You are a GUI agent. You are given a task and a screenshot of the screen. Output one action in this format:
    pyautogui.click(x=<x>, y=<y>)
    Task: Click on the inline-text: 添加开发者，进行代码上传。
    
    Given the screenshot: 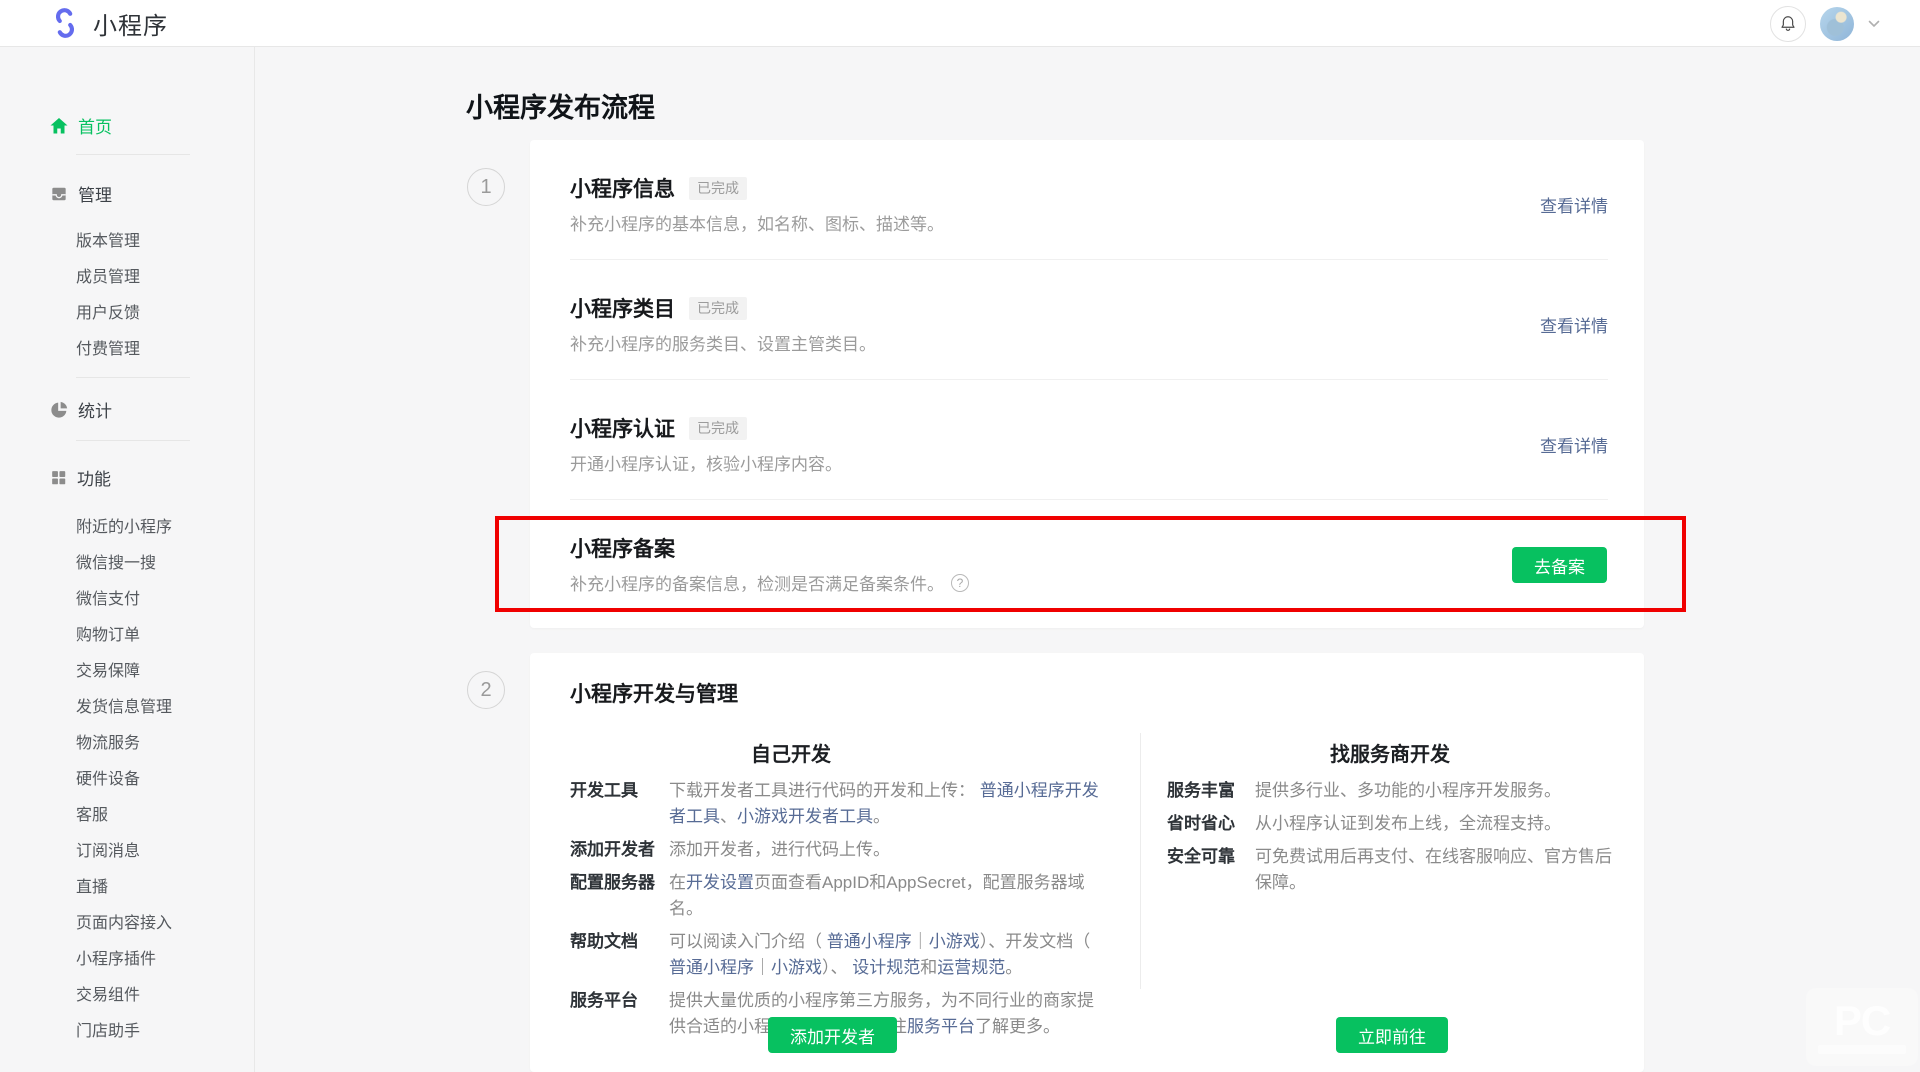 What is the action you would take?
    pyautogui.click(x=779, y=849)
    